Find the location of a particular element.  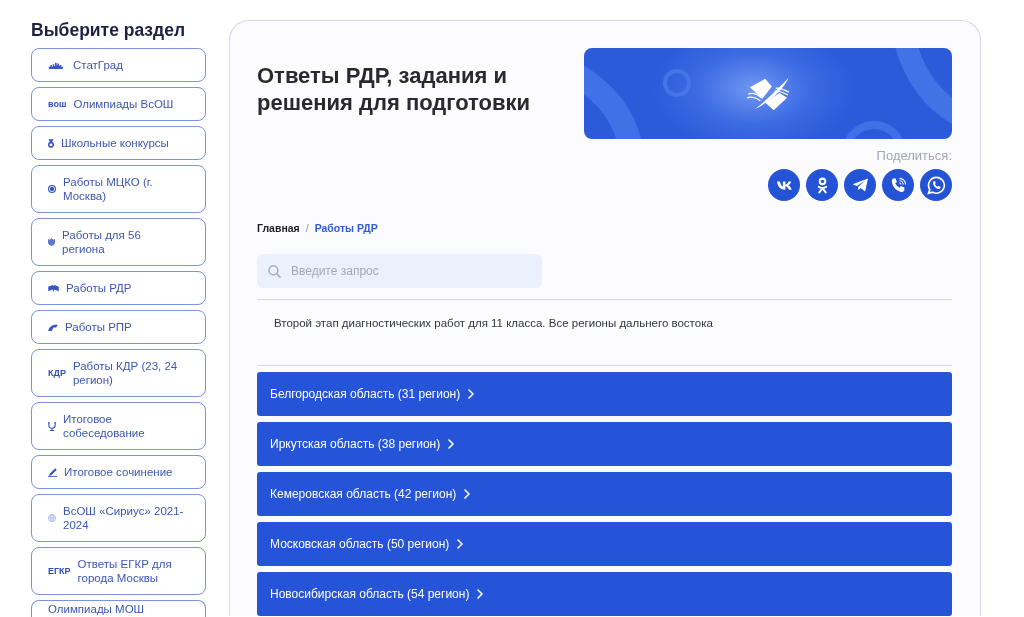

target-icon is located at coordinates (52, 189).